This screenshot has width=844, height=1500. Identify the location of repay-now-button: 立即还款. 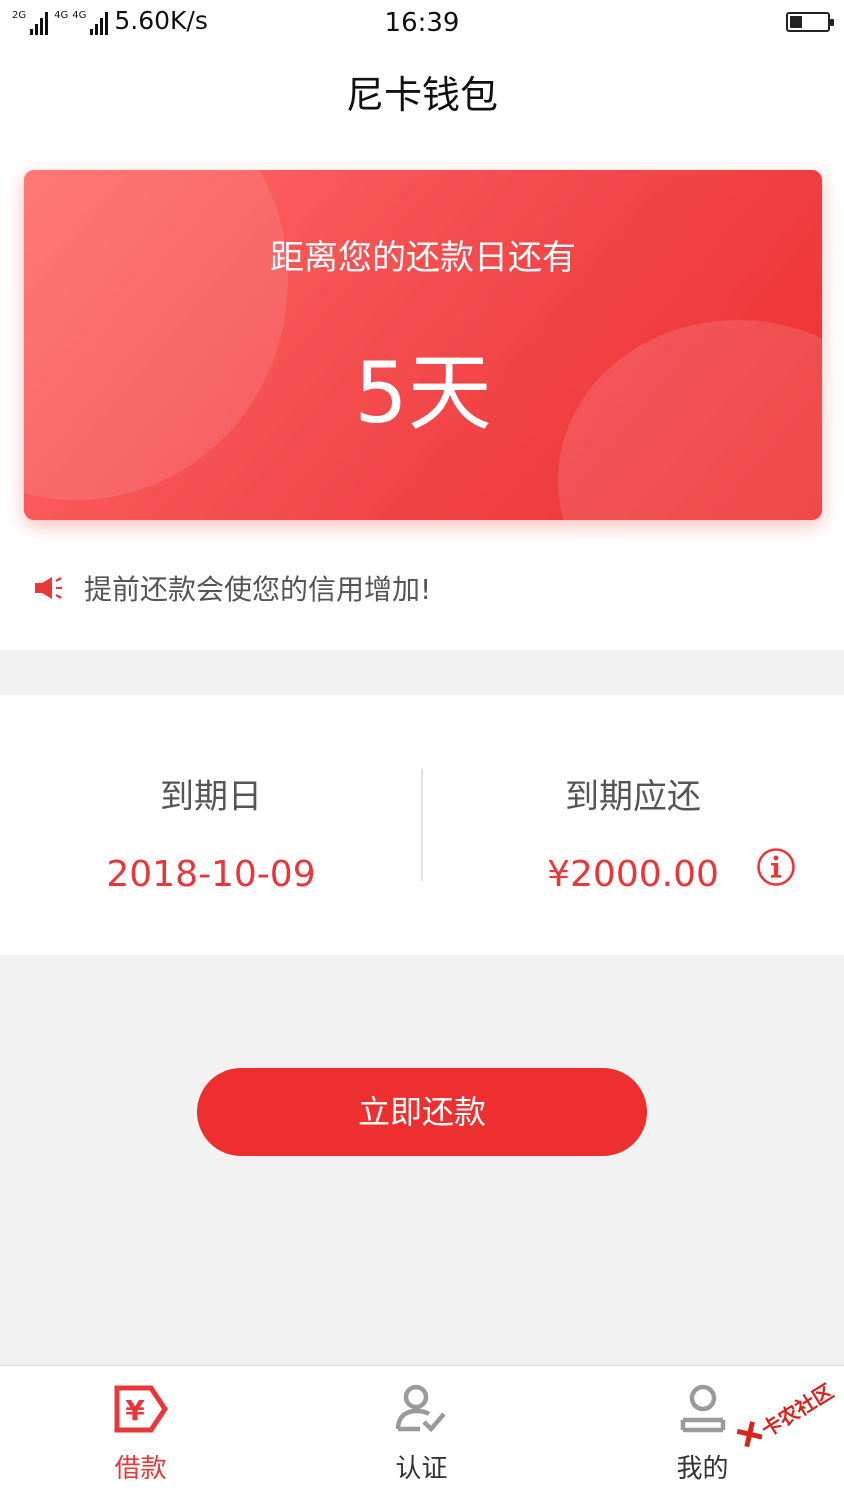
(422, 1112).